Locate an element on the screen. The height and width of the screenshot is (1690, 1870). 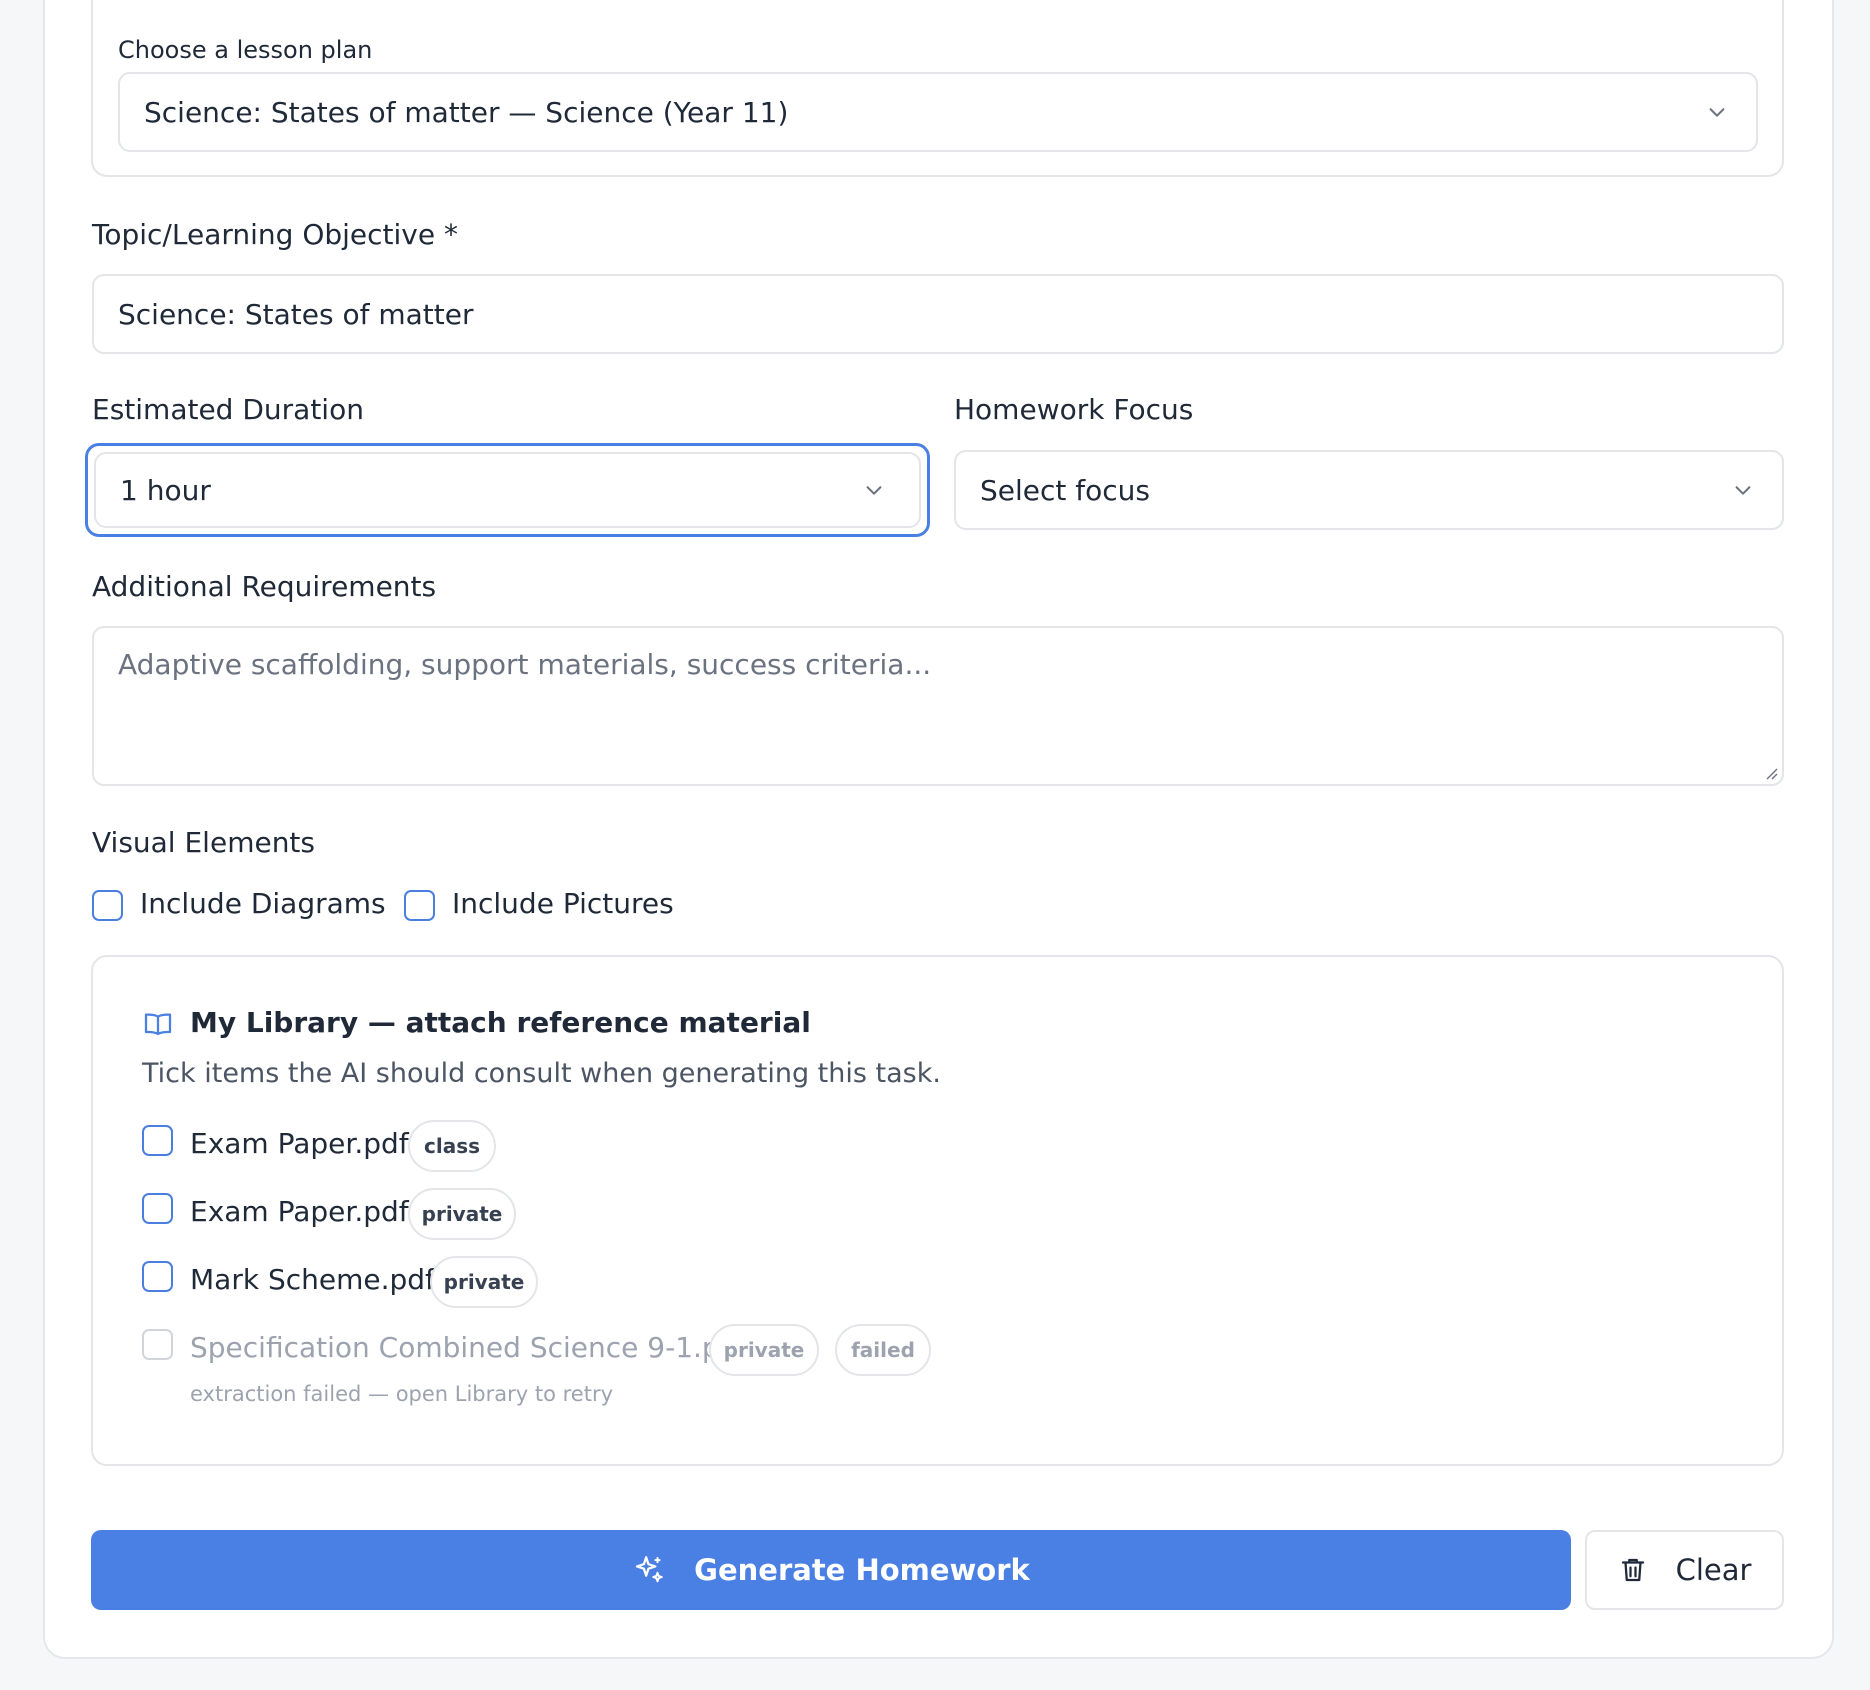
trash-icon is located at coordinates (1632, 1570).